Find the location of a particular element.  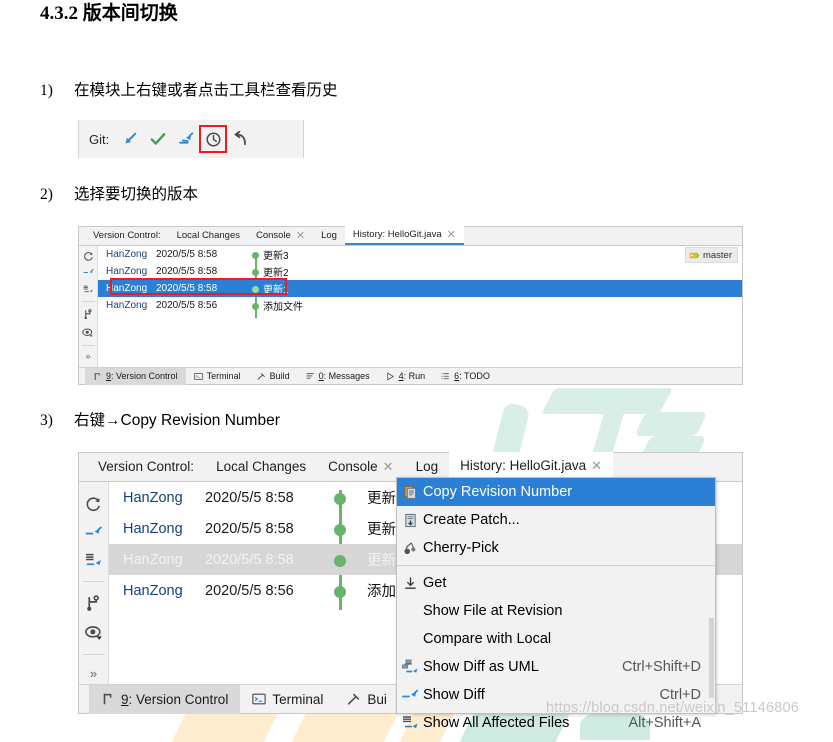

branch-chip-master: master is located at coordinates (711, 255).